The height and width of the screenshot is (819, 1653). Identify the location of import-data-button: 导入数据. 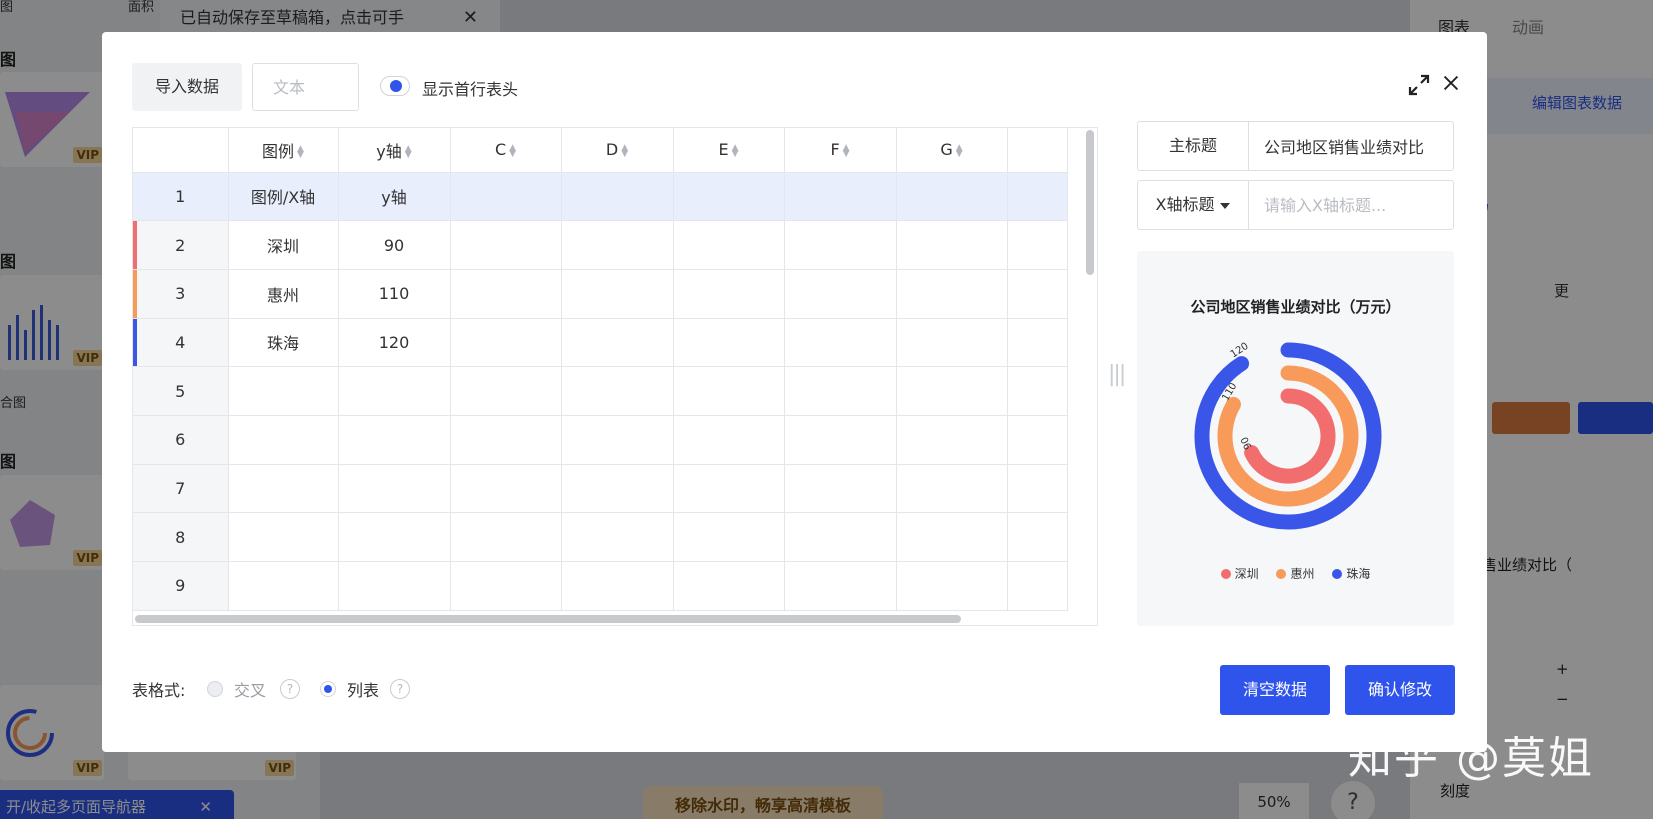
(187, 87).